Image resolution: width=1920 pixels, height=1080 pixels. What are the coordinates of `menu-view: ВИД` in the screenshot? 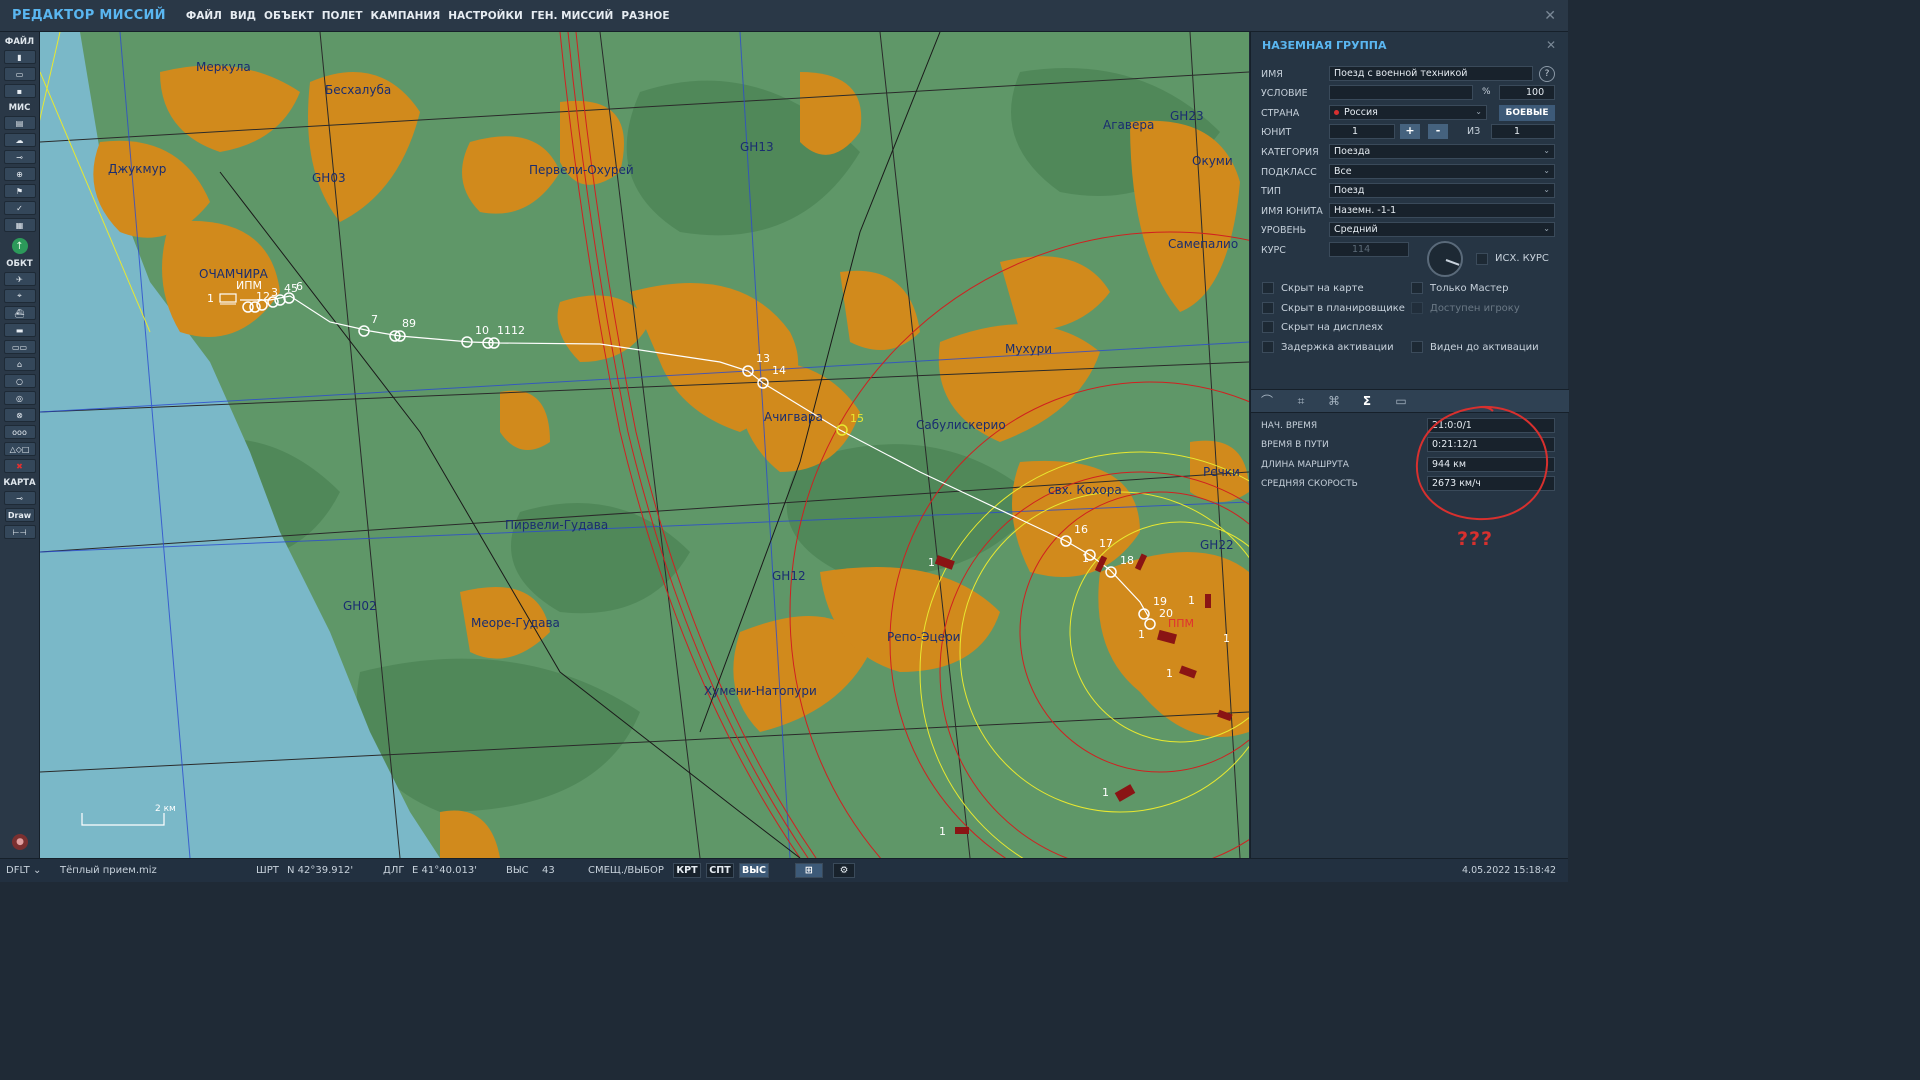 It's located at (243, 16).